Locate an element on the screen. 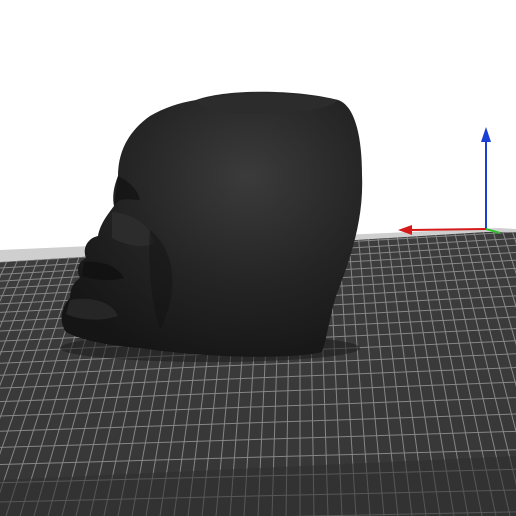 The height and width of the screenshot is (516, 516). axis-gizmo is located at coordinates (449, 181).